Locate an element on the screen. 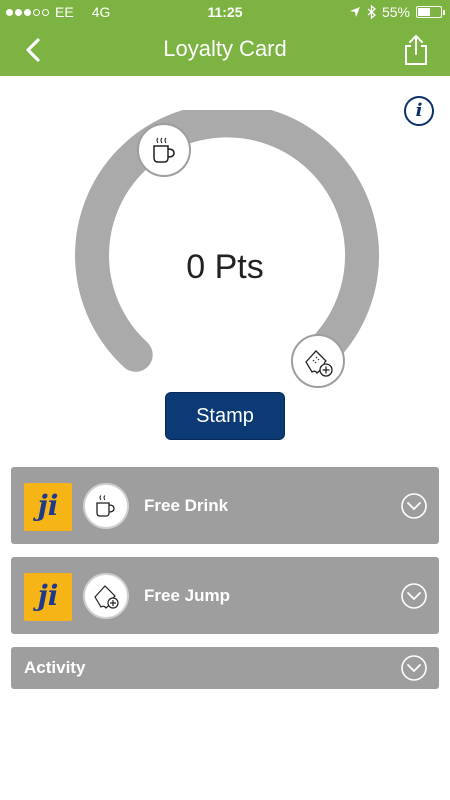  gauge-end-marker is located at coordinates (318, 361).